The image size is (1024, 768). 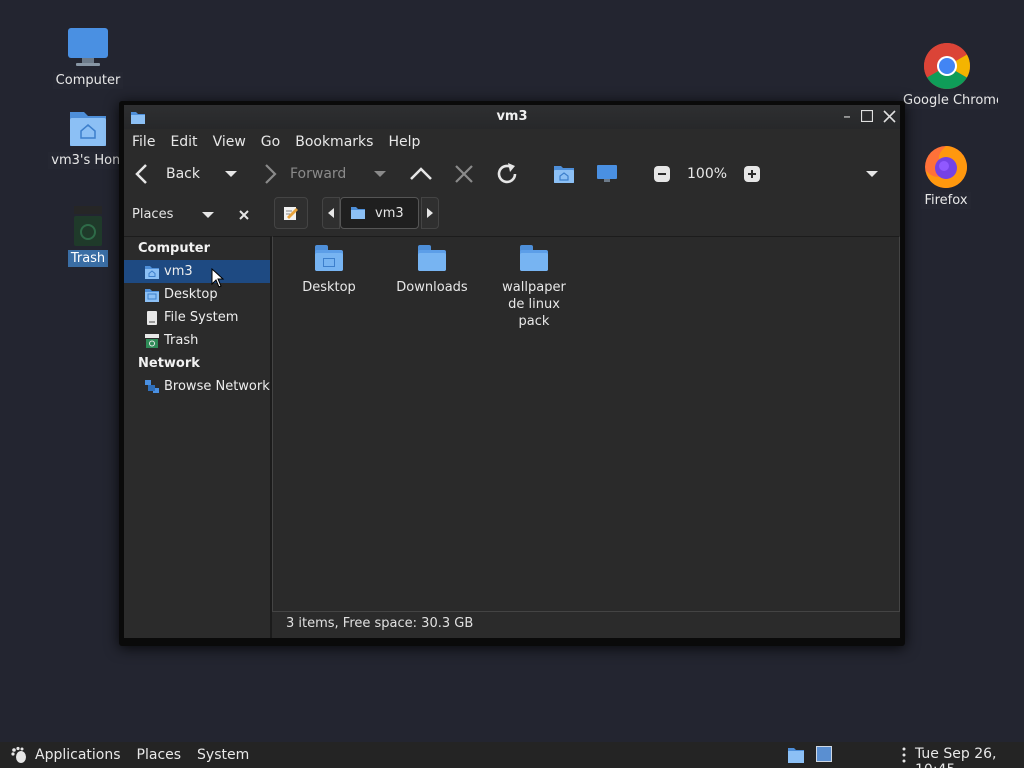 I want to click on desktop-icon-trash: Trash, so click(x=88, y=237).